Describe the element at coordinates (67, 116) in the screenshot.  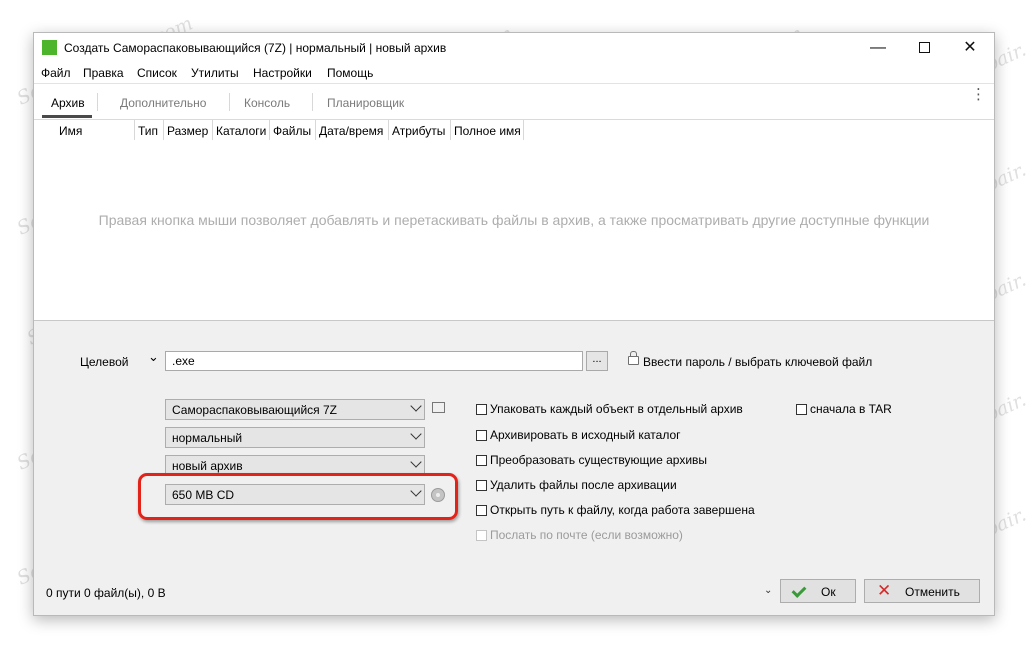
I see `active-tab-indicator` at that location.